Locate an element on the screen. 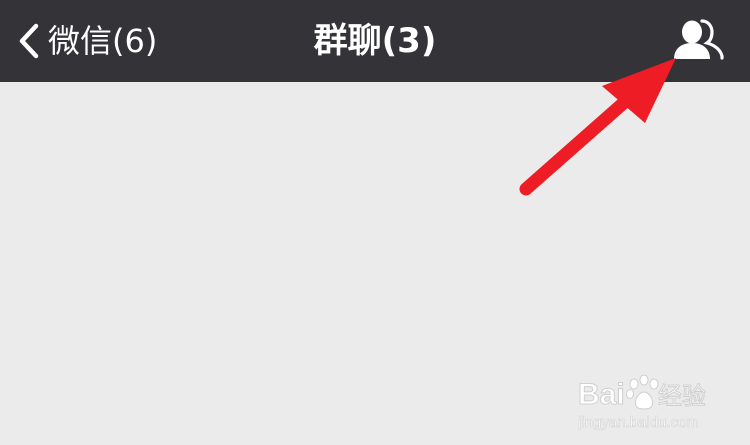 The image size is (750, 445). svg-text: 经验 is located at coordinates (682, 396).